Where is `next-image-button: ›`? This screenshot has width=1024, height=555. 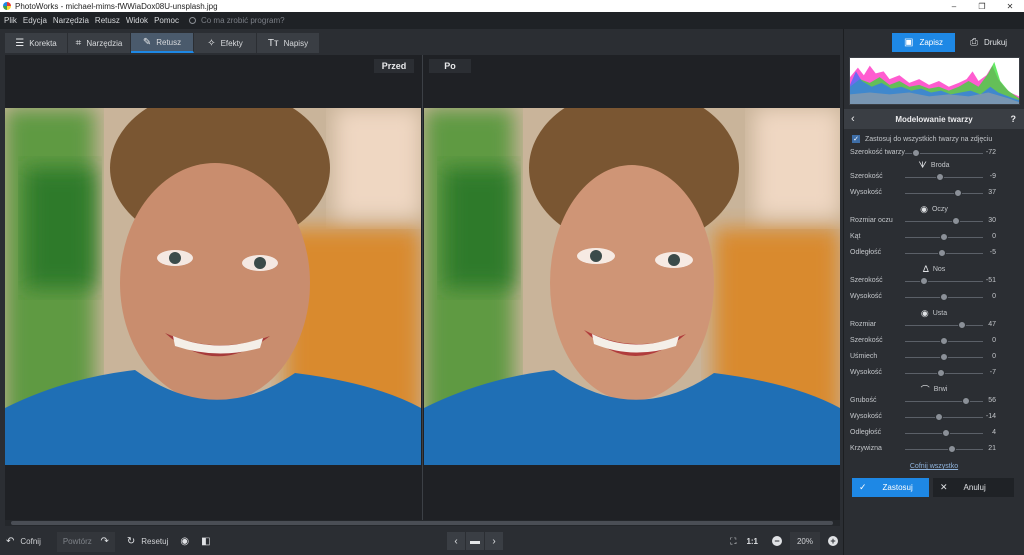 next-image-button: › is located at coordinates (494, 541).